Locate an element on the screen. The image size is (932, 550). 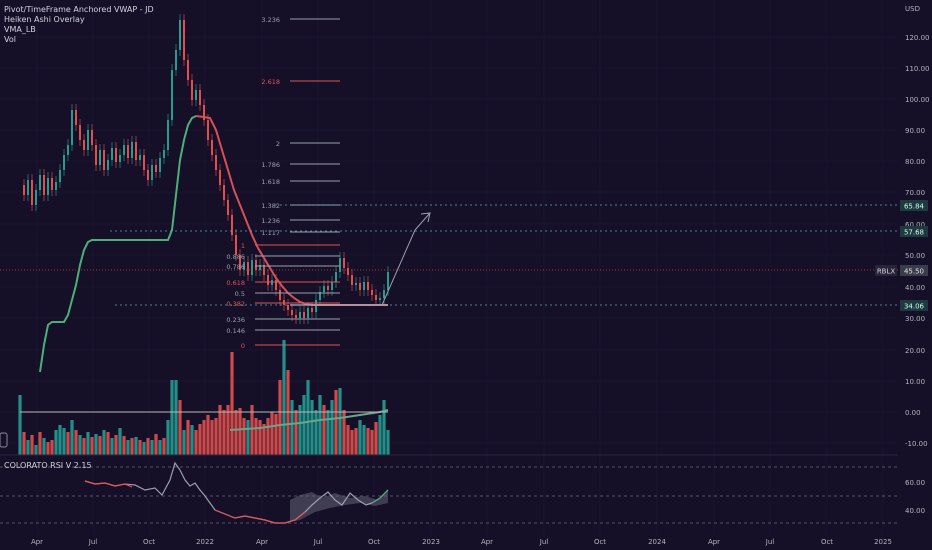
rsi-legend: COLORATO RSI V 2.15 is located at coordinates (48, 465).